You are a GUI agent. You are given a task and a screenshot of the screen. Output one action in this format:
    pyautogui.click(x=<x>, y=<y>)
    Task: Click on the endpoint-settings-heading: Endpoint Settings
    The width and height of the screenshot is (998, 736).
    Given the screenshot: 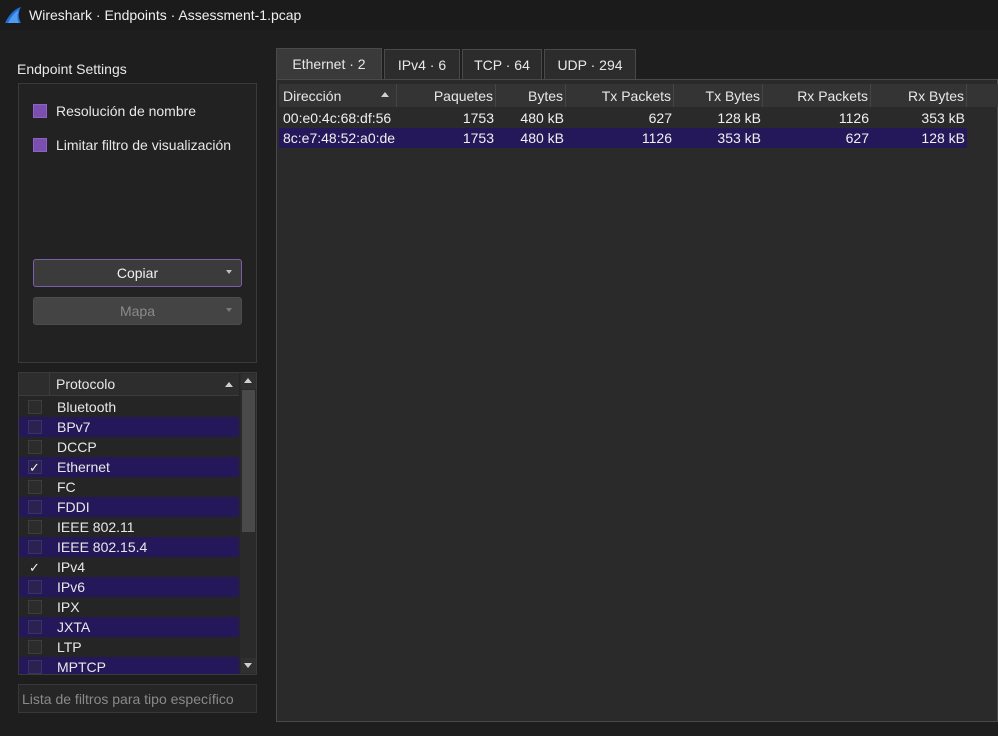 What is the action you would take?
    pyautogui.click(x=72, y=69)
    